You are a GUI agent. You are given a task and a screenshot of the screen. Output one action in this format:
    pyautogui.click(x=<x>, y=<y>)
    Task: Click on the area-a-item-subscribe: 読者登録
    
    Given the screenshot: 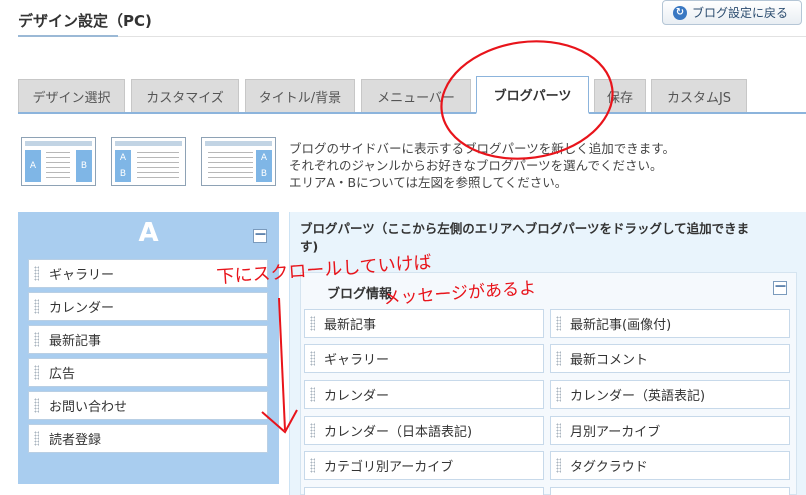 What is the action you would take?
    pyautogui.click(x=148, y=438)
    